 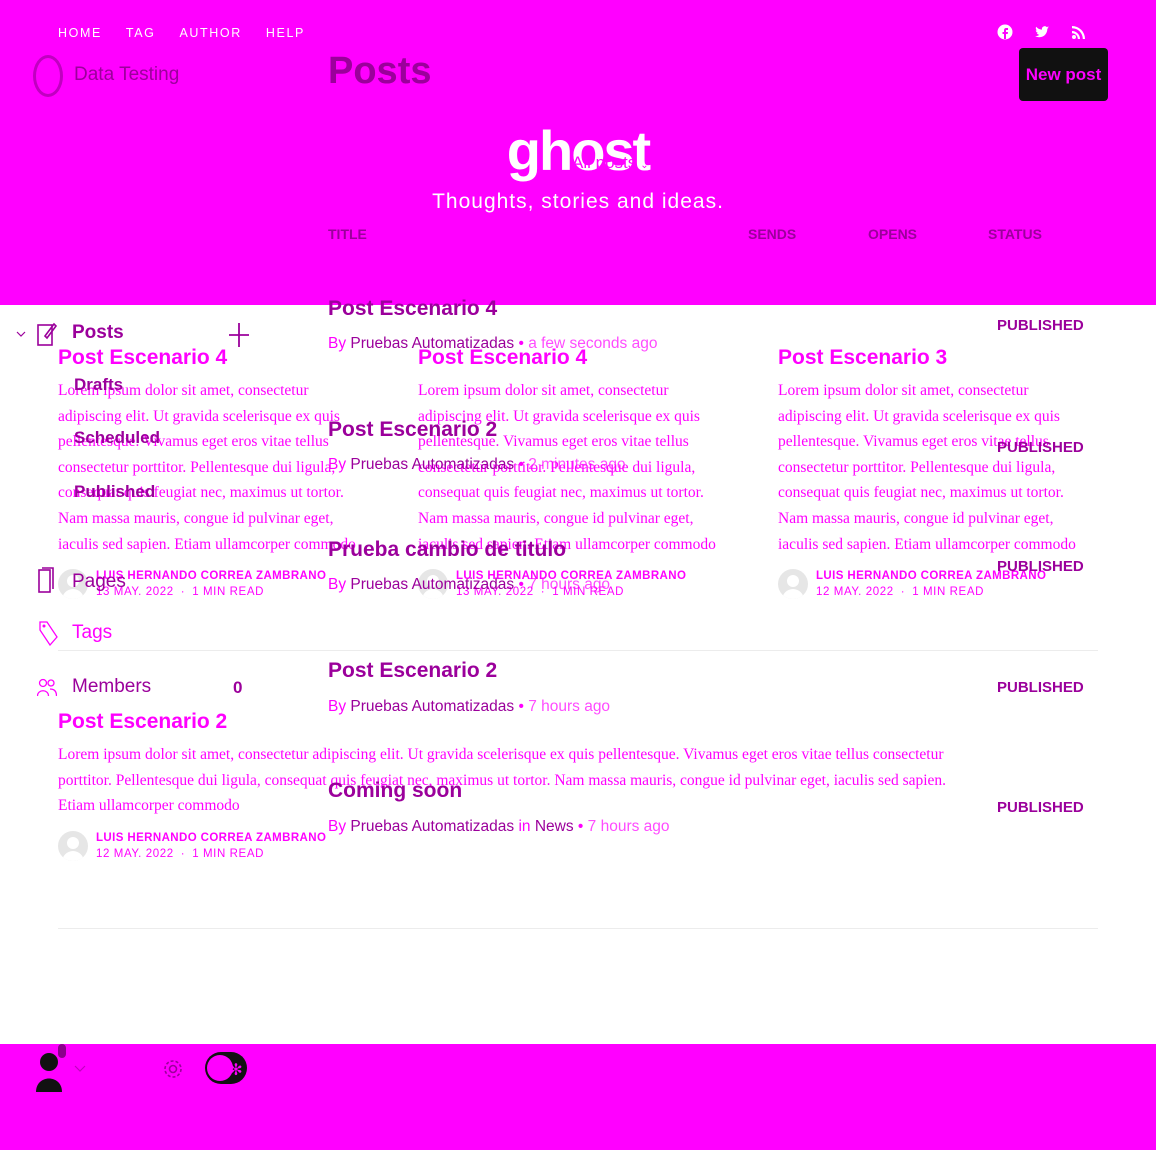 What do you see at coordinates (814, 162) in the screenshot?
I see `filter-authors-label: All authors` at bounding box center [814, 162].